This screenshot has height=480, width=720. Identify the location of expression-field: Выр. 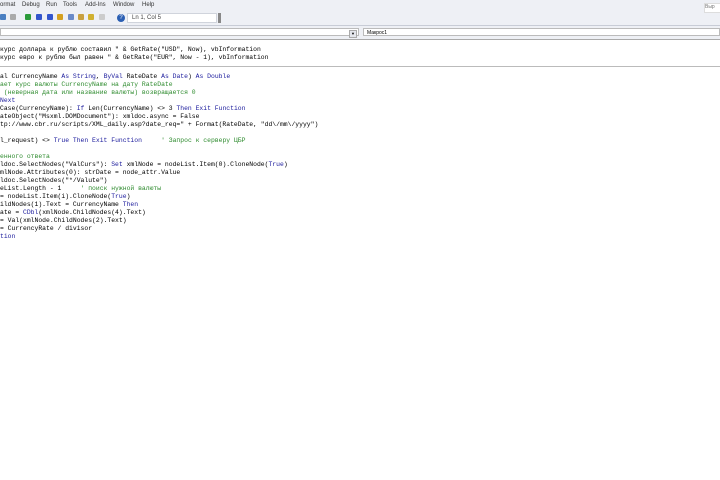
(712, 8).